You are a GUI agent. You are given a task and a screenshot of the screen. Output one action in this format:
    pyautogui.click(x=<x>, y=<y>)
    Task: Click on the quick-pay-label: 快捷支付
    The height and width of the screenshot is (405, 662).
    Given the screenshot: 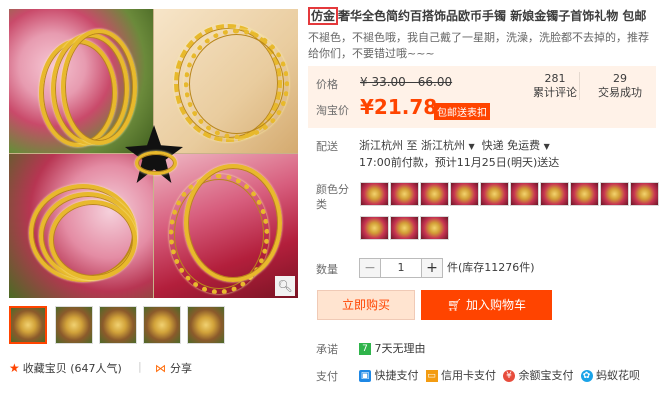 What is the action you would take?
    pyautogui.click(x=396, y=375)
    